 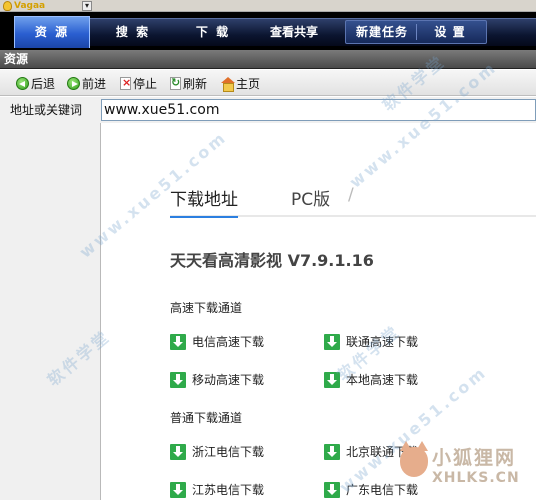 I want to click on download-link: 江苏电信下载, so click(x=217, y=489).